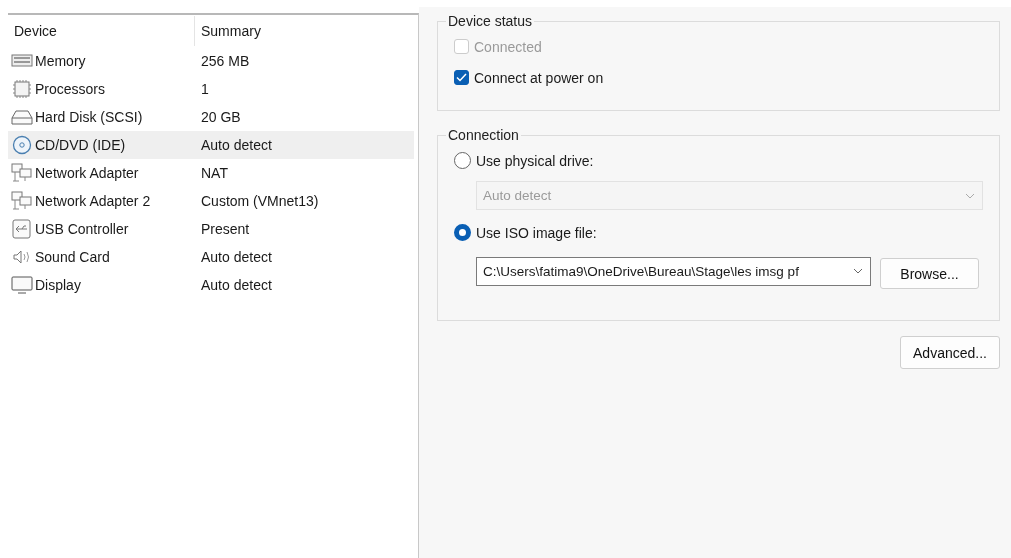 The width and height of the screenshot is (1011, 558). I want to click on device-row: Display Auto detect, so click(211, 285).